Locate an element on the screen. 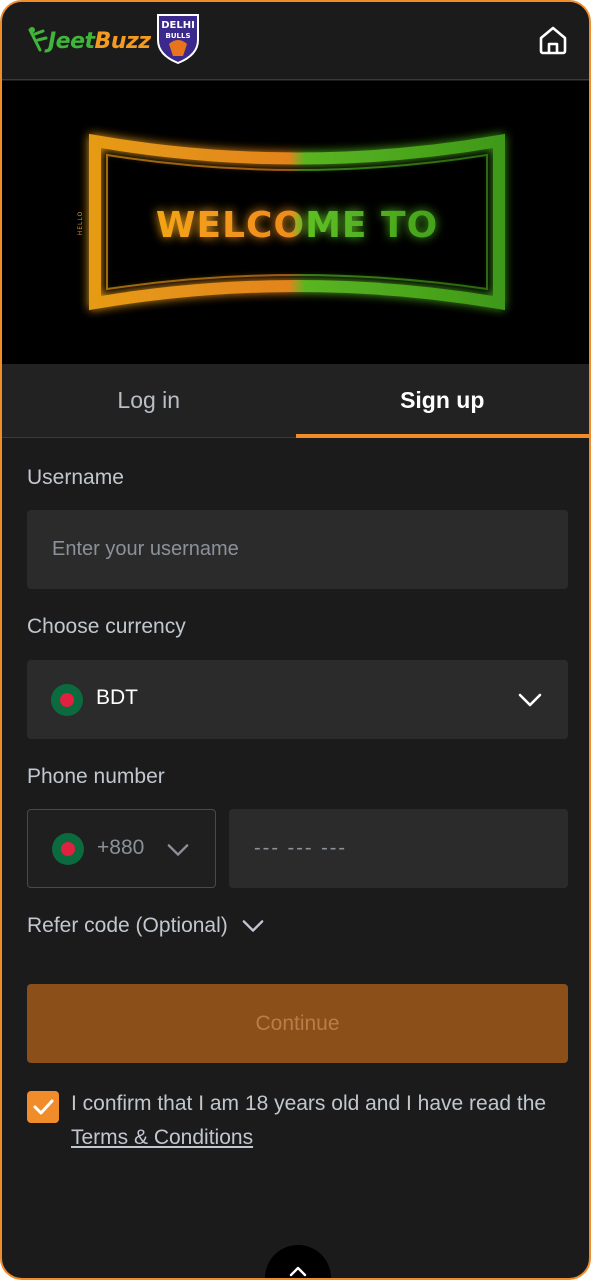  country-code-select: +880 is located at coordinates (121, 848).